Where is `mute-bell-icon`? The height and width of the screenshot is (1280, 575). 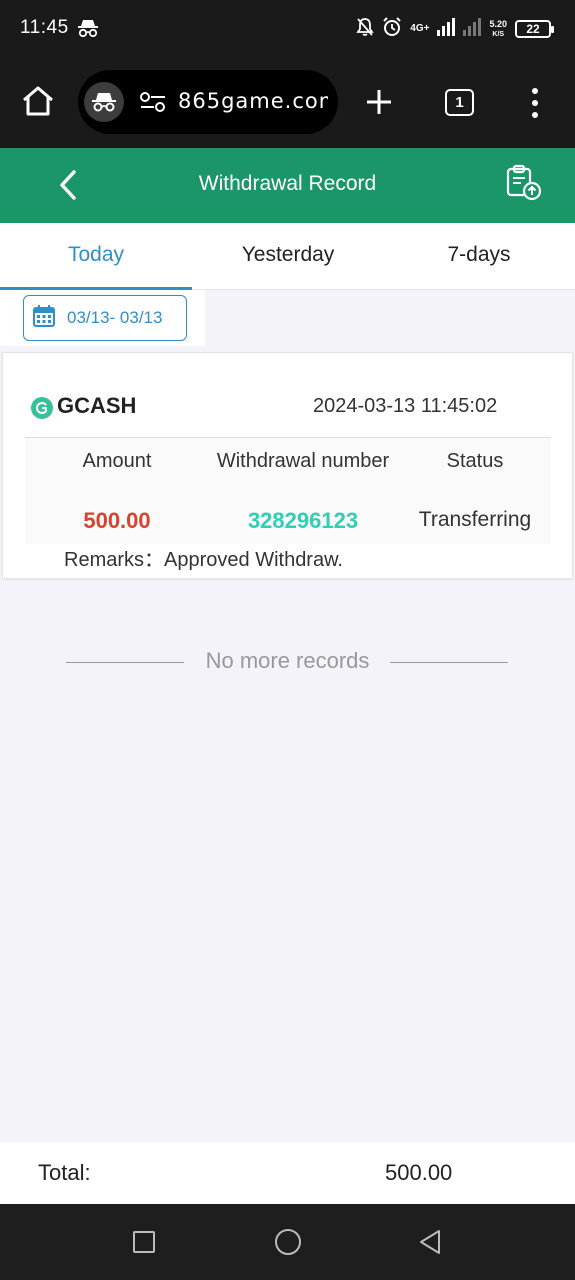
mute-bell-icon is located at coordinates (365, 29).